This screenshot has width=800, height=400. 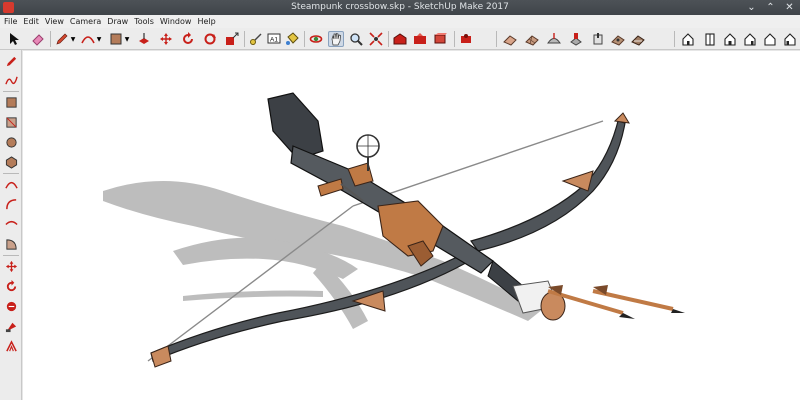 I want to click on select-tool-button, so click(x=14, y=39).